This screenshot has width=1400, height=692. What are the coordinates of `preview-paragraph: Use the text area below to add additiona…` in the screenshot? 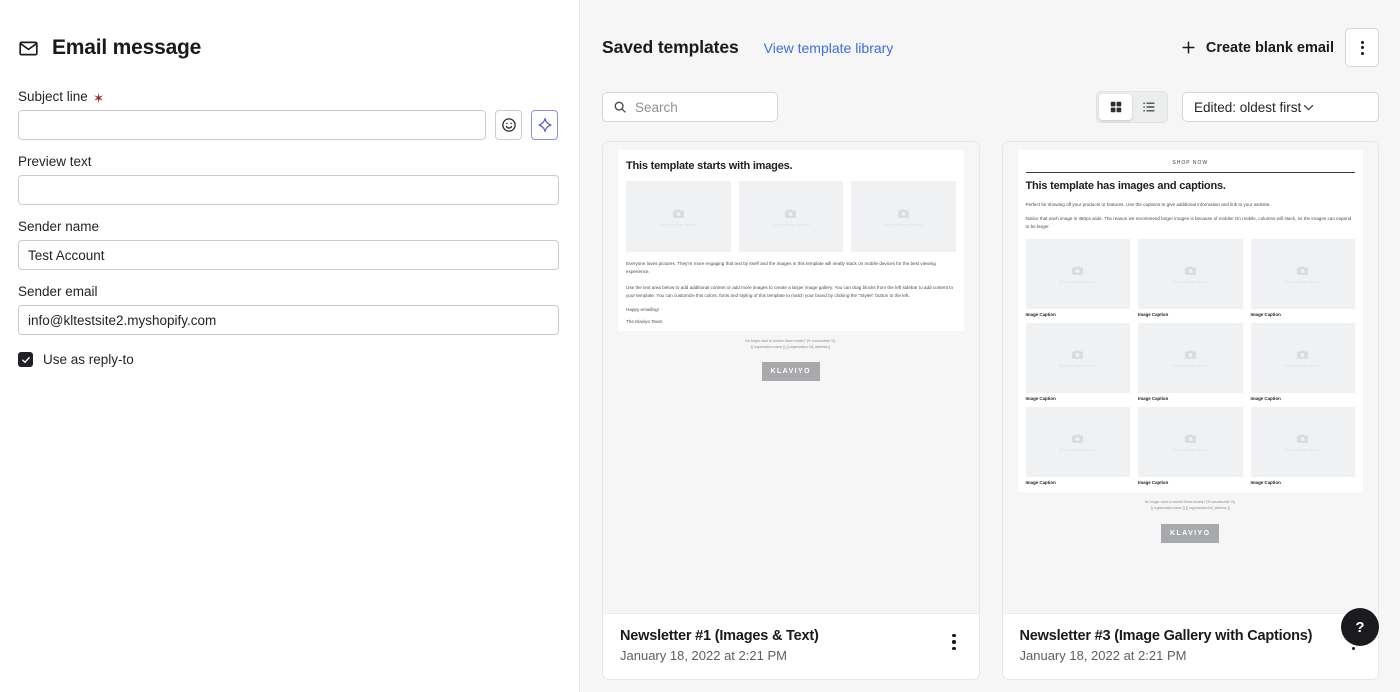 It's located at (790, 291).